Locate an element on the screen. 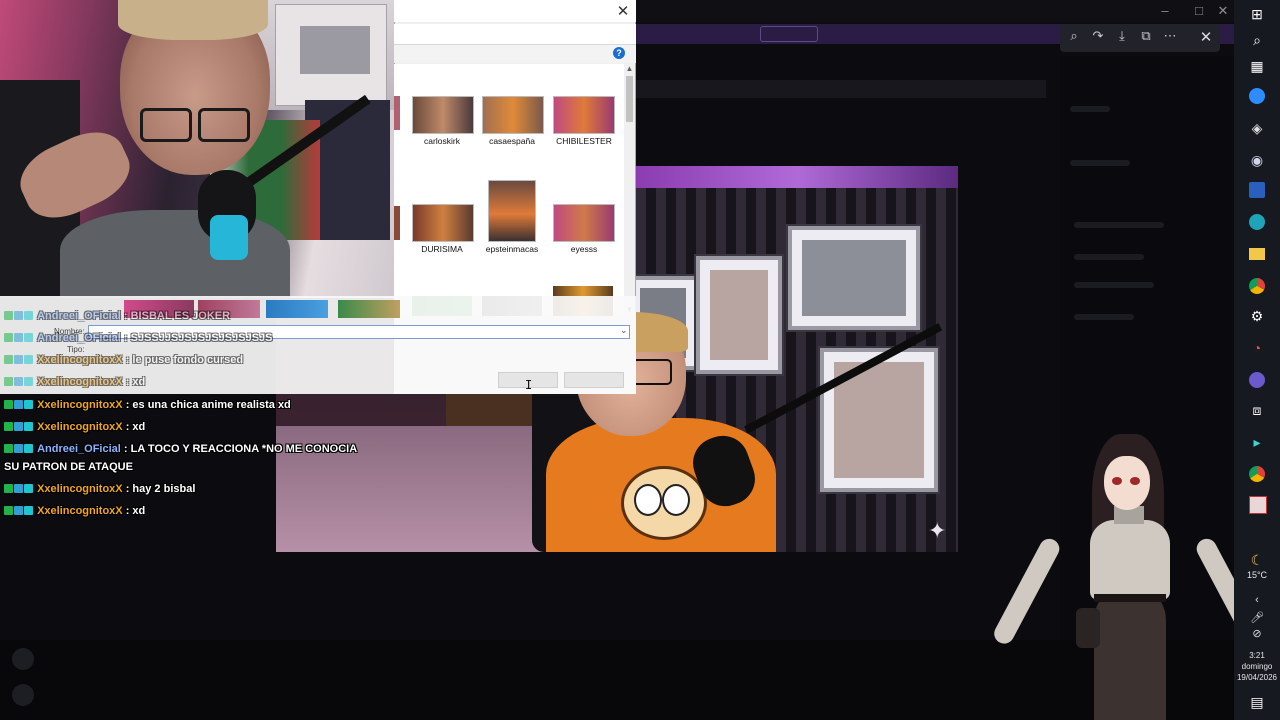 This screenshot has width=1280, height=720. obs-icon is located at coordinates (1257, 380).